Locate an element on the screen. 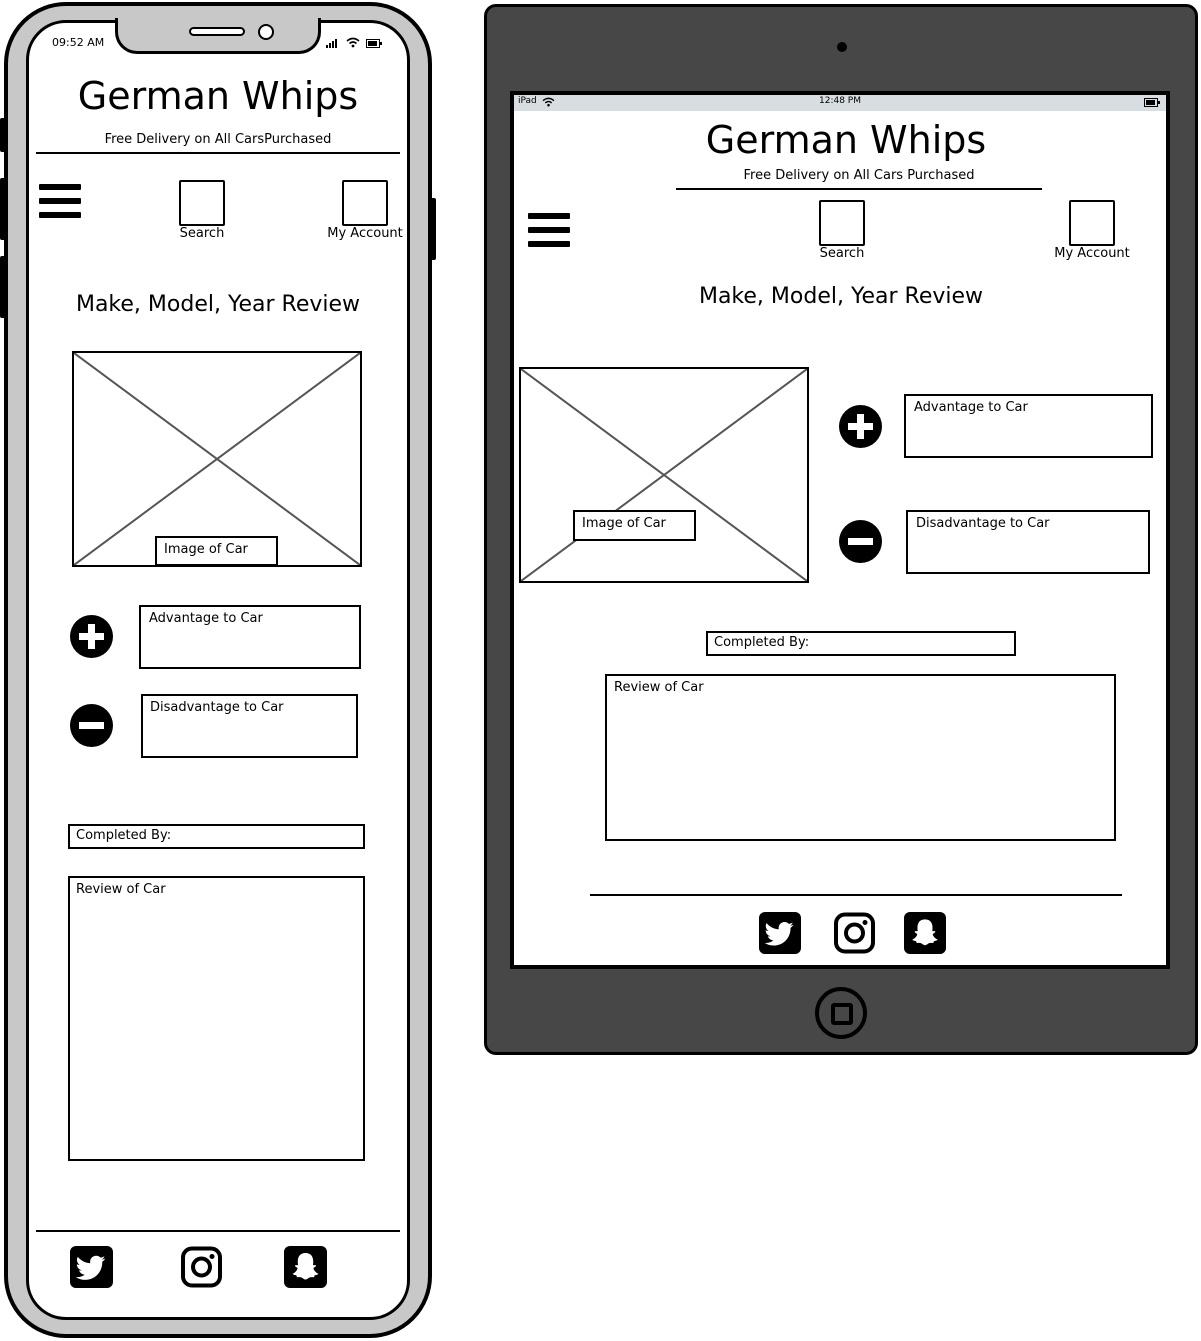  signal-icon is located at coordinates (333, 43).